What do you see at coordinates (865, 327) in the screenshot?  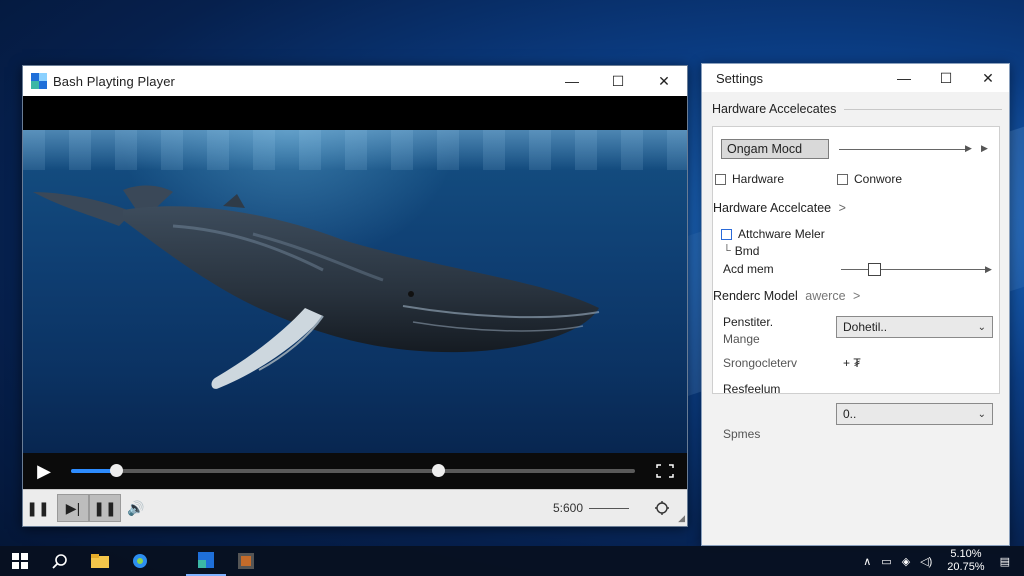 I see `render-select-1-value: Dohetil..` at bounding box center [865, 327].